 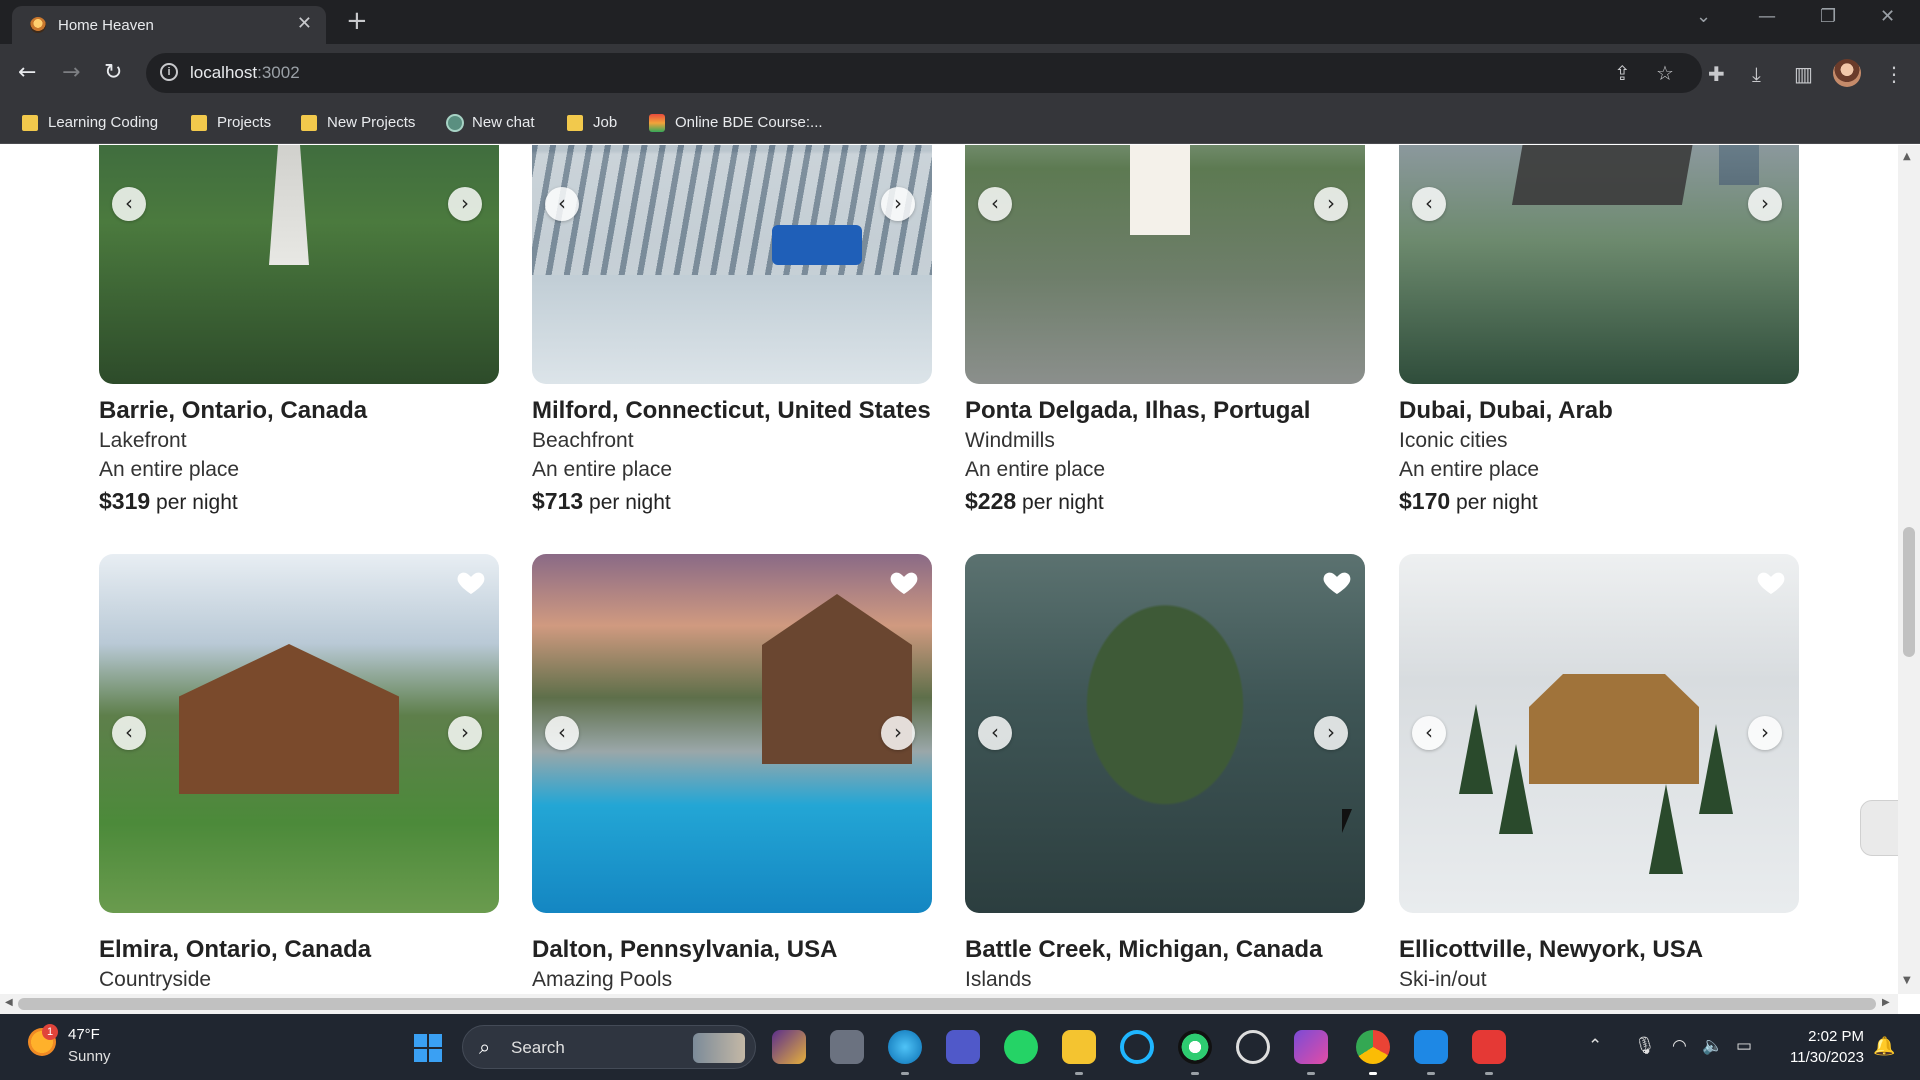 I want to click on minimize-icon: —, so click(x=1767, y=16).